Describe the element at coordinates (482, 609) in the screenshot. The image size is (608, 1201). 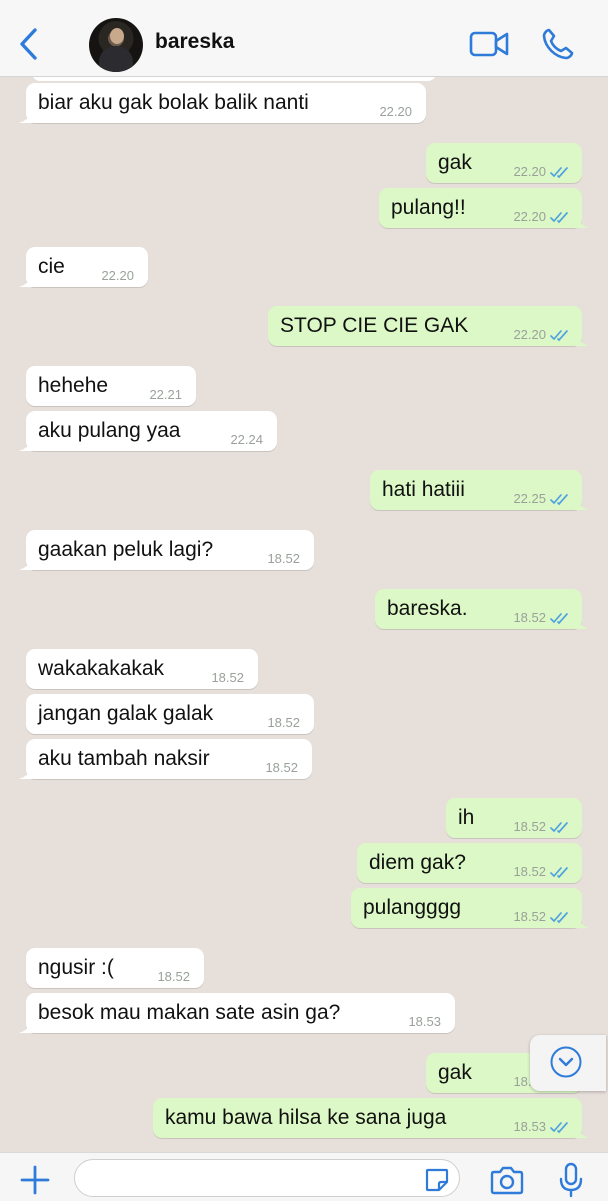
I see `message-outgoing: bareska. 18.52` at that location.